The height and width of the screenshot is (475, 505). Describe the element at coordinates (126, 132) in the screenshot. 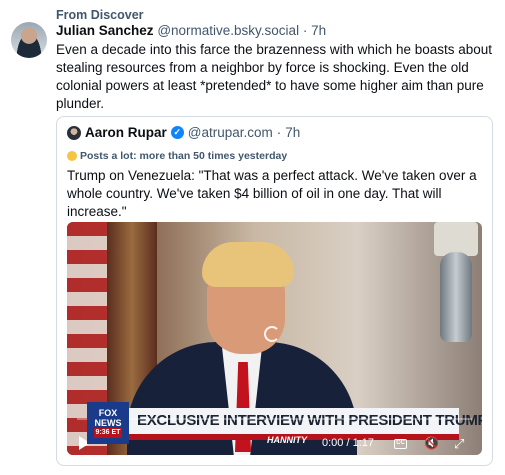

I see `quote-author-name: Aaron Rupar` at that location.